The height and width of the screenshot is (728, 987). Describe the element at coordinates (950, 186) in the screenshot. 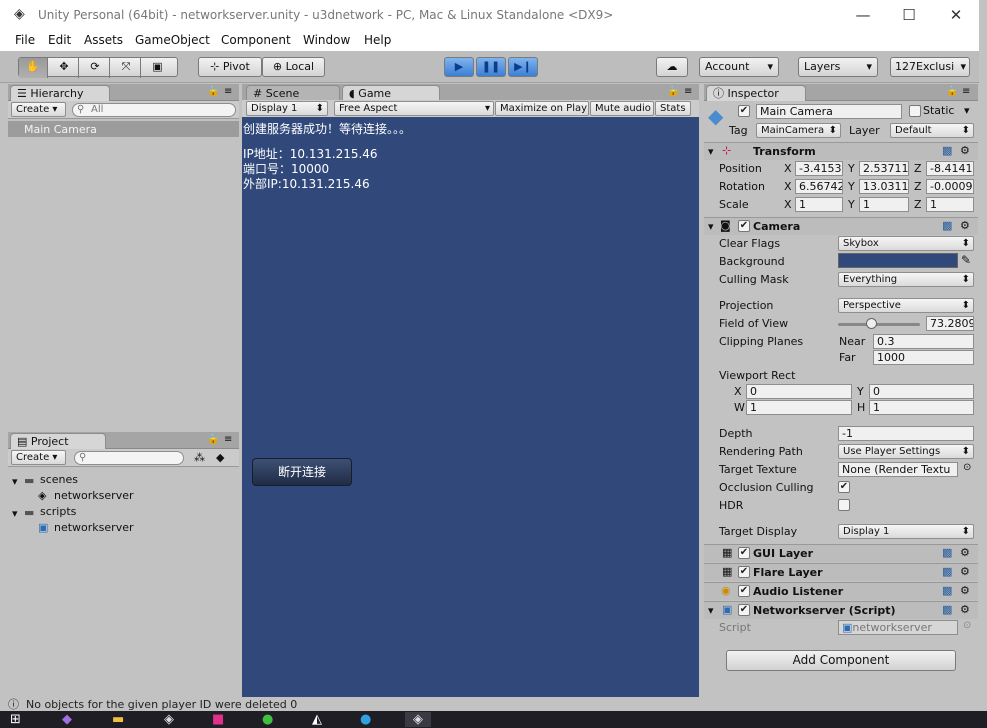

I see `rotation-z-field: -0.0009` at that location.